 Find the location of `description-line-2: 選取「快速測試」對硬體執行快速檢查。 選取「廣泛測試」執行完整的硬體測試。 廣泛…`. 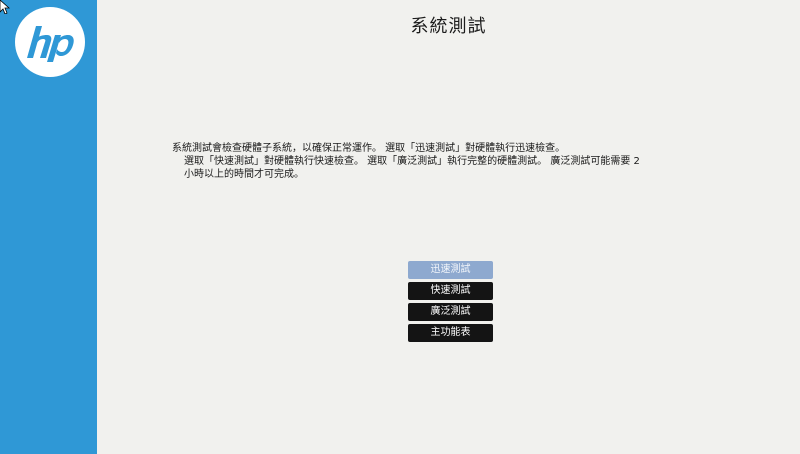

description-line-2: 選取「快速測試」對硬體執行快速檢查。 選取「廣泛測試」執行完整的硬體測試。 廣泛… is located at coordinates (412, 161).